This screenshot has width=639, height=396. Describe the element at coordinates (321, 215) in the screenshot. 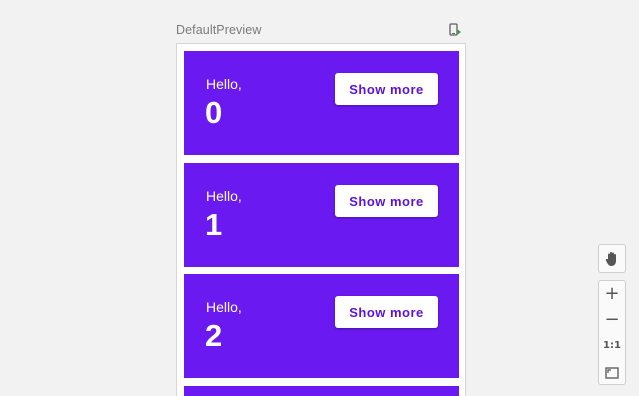

I see `greeting-card: Hello, 1 Show more` at that location.